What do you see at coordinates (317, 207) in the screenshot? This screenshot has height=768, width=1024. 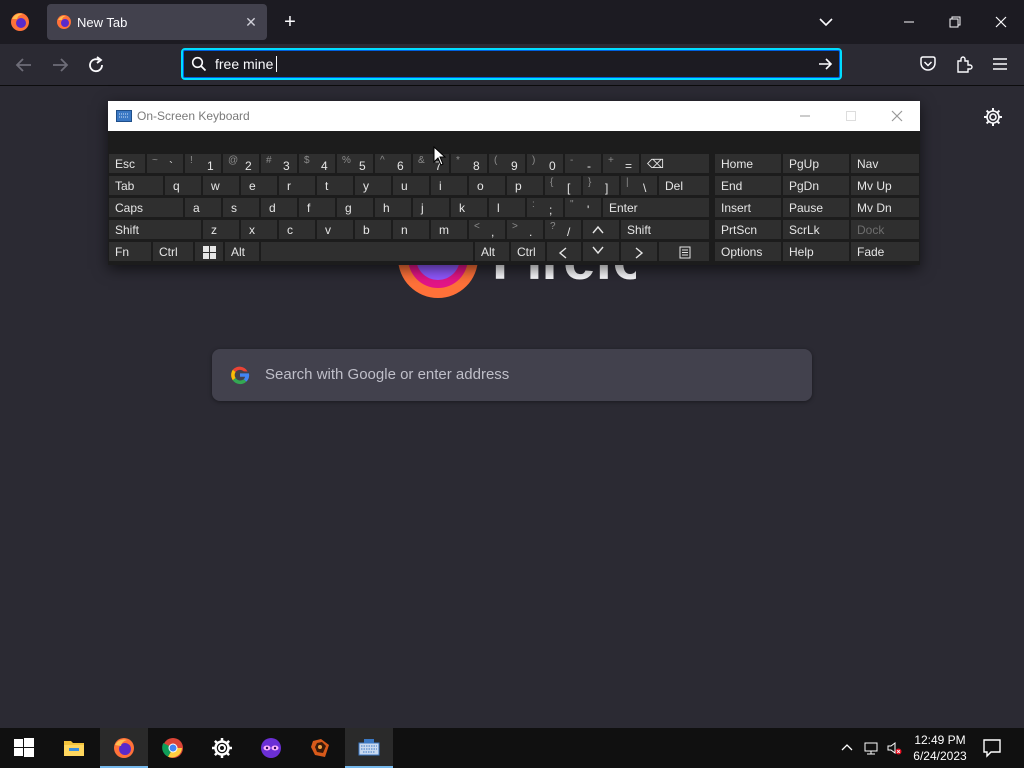 I see `key-f: f` at bounding box center [317, 207].